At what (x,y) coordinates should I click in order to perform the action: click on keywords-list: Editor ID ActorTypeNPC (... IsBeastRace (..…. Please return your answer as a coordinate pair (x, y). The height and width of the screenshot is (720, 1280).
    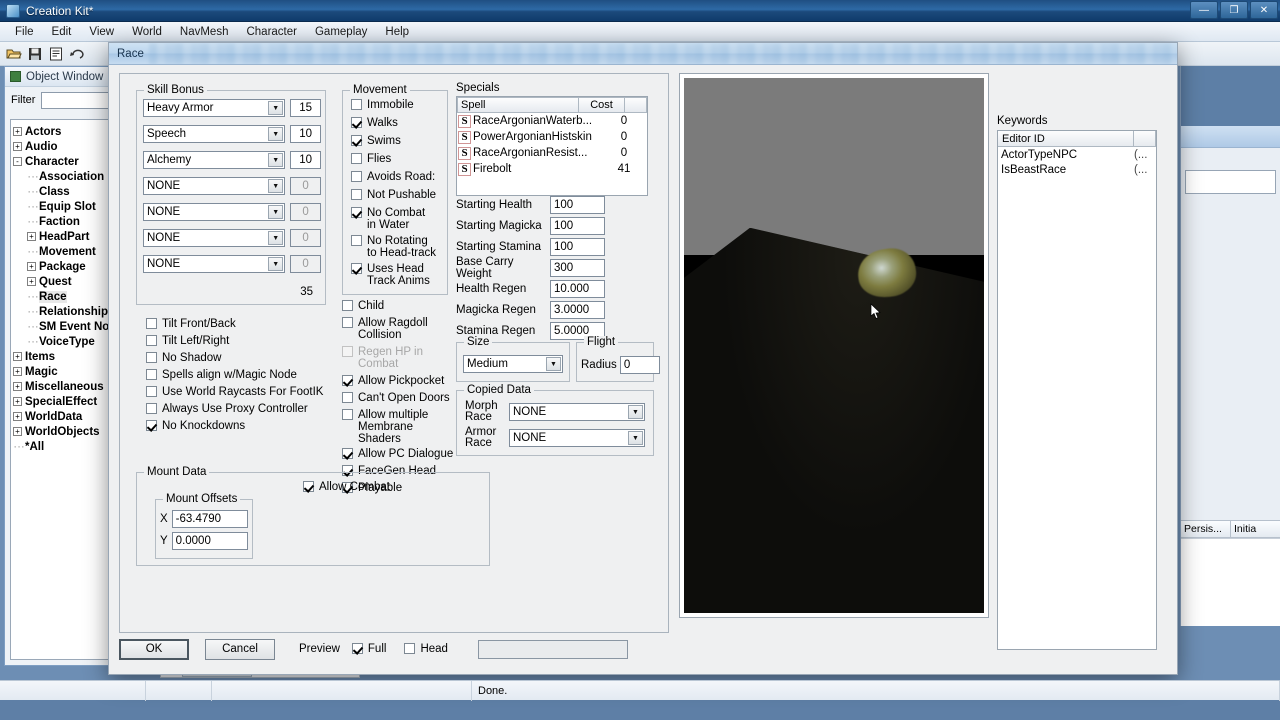
    Looking at the image, I should click on (1077, 390).